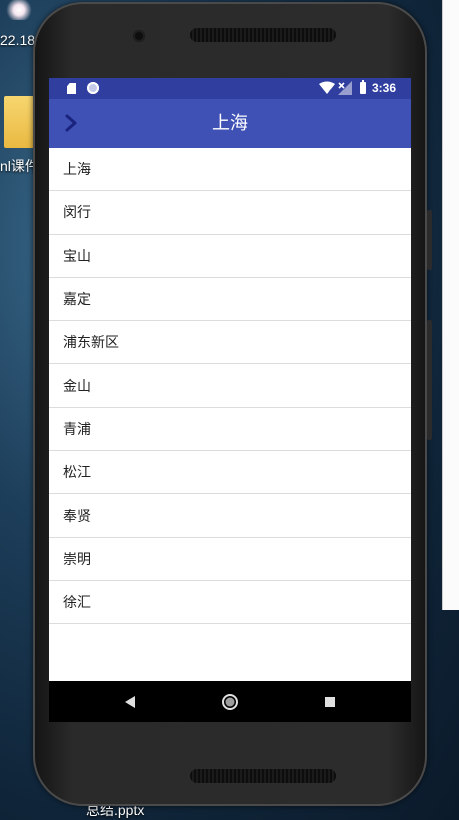 This screenshot has width=459, height=820. Describe the element at coordinates (230, 559) in the screenshot. I see `list-item: 崇明` at that location.